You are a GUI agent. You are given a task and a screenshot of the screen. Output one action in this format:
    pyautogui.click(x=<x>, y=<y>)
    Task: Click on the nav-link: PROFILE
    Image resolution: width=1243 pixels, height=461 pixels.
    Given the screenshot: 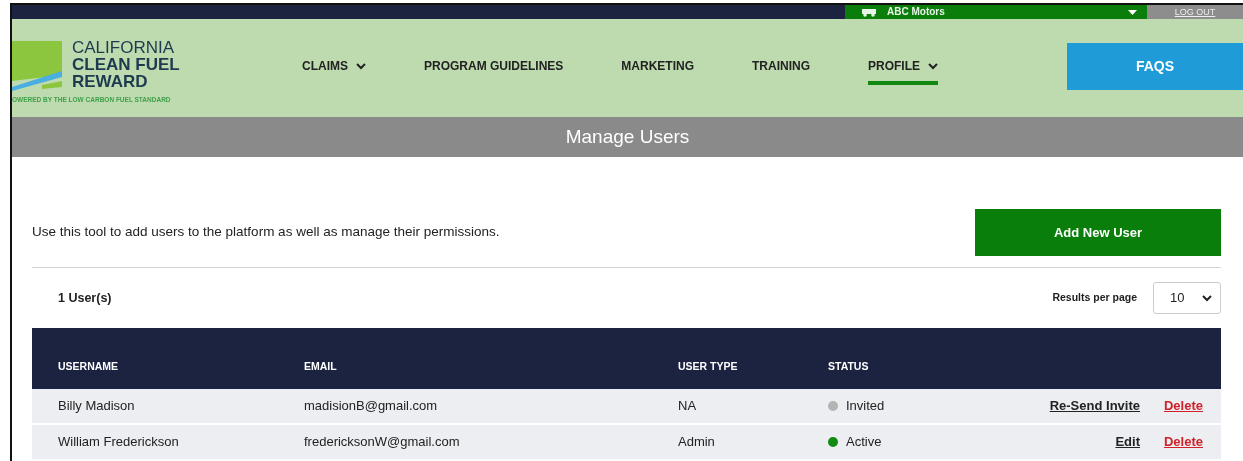 What is the action you would take?
    pyautogui.click(x=903, y=68)
    